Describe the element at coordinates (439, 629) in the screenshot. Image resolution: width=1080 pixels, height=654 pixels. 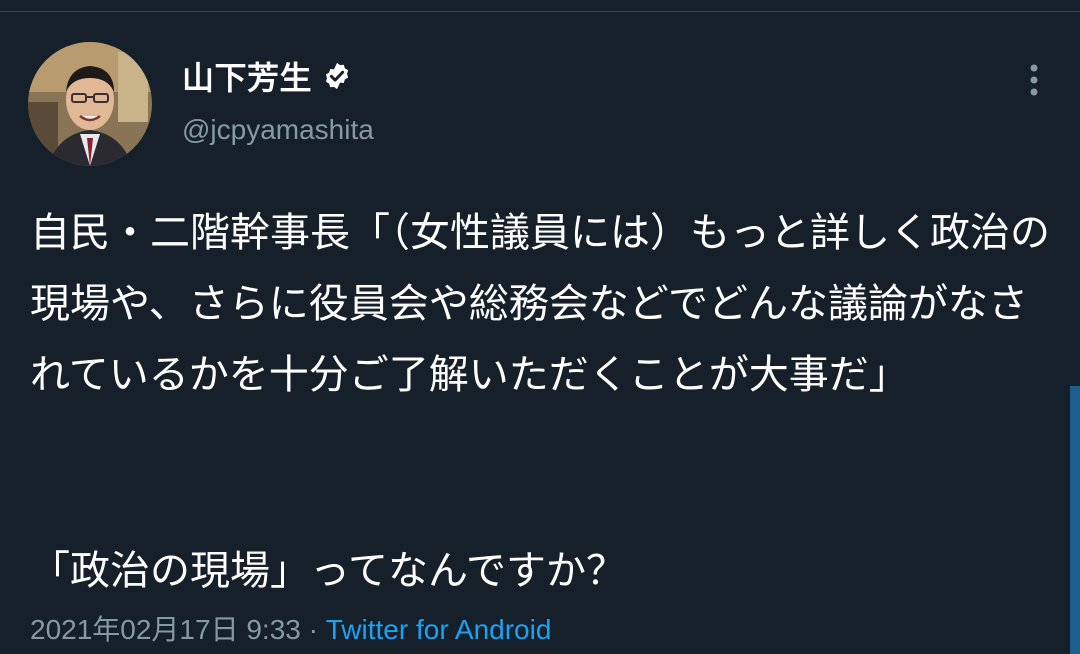
I see `tweet-source-link: Twitter for Android` at that location.